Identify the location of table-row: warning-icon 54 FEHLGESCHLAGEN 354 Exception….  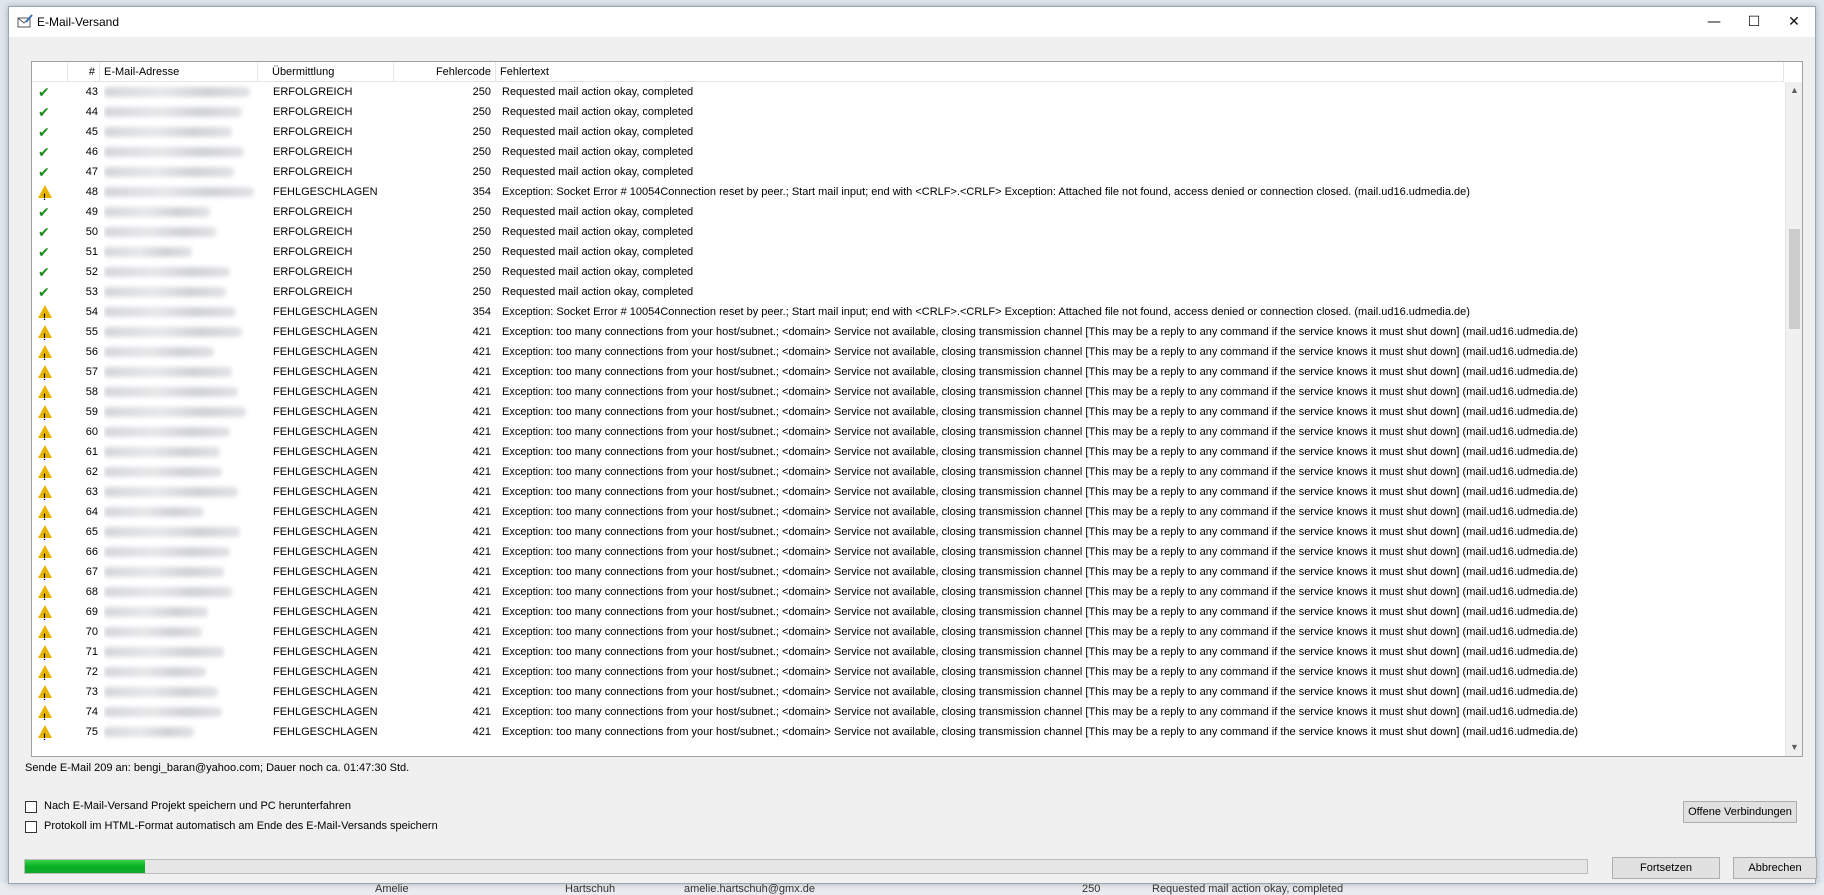
(908, 312).